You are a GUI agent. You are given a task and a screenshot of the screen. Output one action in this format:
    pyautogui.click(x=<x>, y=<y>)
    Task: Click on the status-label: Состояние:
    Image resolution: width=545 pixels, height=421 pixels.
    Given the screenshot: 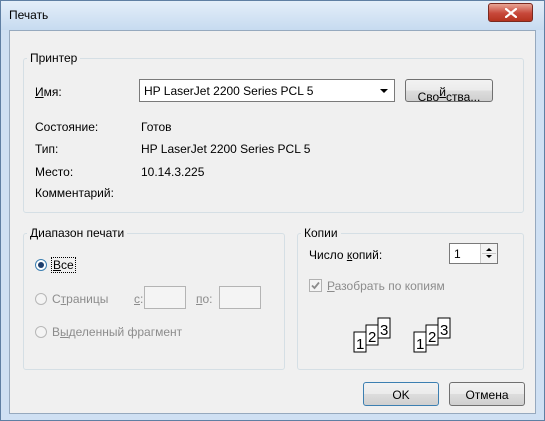 What is the action you would take?
    pyautogui.click(x=67, y=127)
    